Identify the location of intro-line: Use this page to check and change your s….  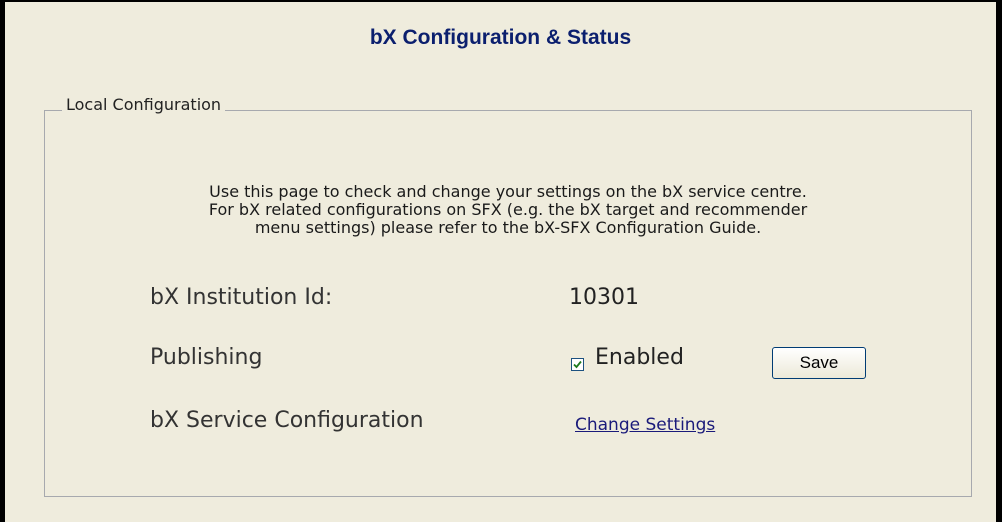
(508, 191).